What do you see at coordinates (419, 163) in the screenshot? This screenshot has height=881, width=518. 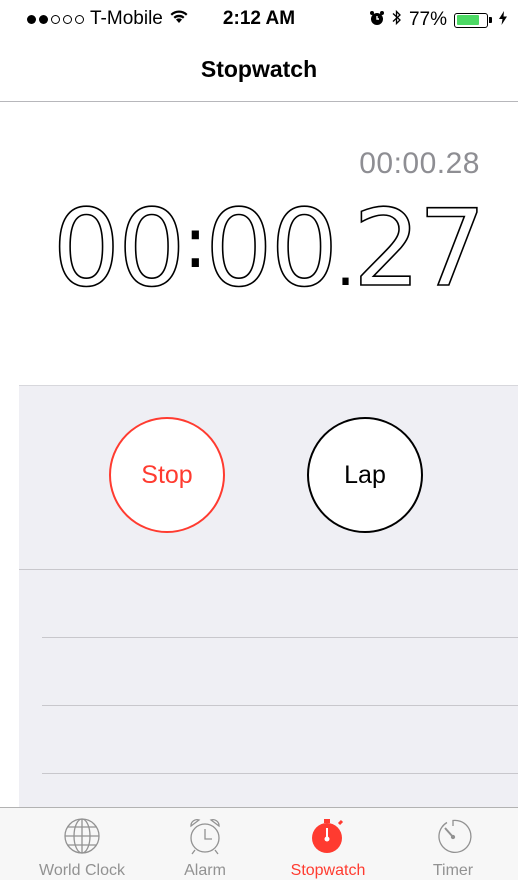 I see `current-lap-time: 00:00.28` at bounding box center [419, 163].